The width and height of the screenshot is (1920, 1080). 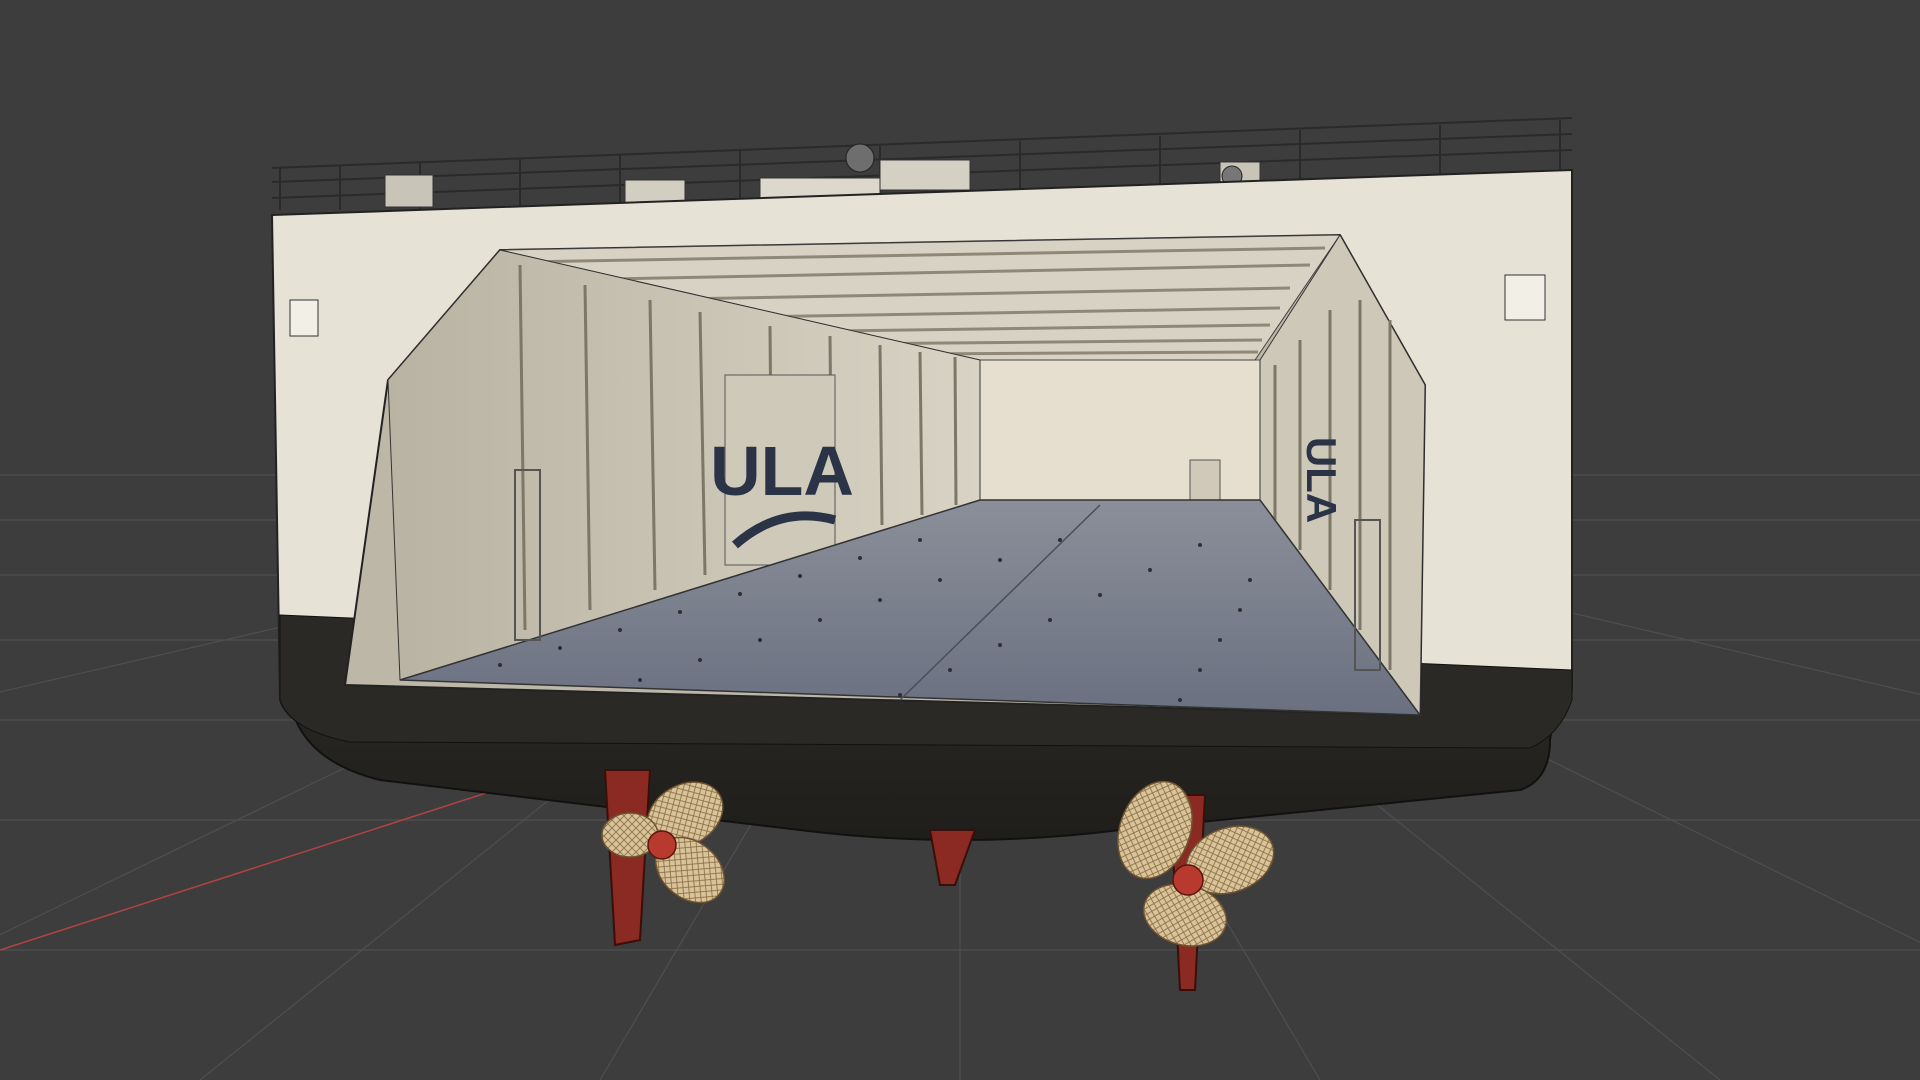 I want to click on back-wall-door, so click(x=1205, y=480).